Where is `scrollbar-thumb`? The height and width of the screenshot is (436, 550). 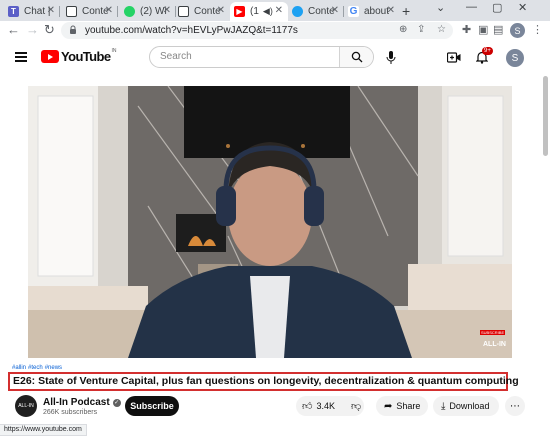
scrollbar-thumb is located at coordinates (545, 116).